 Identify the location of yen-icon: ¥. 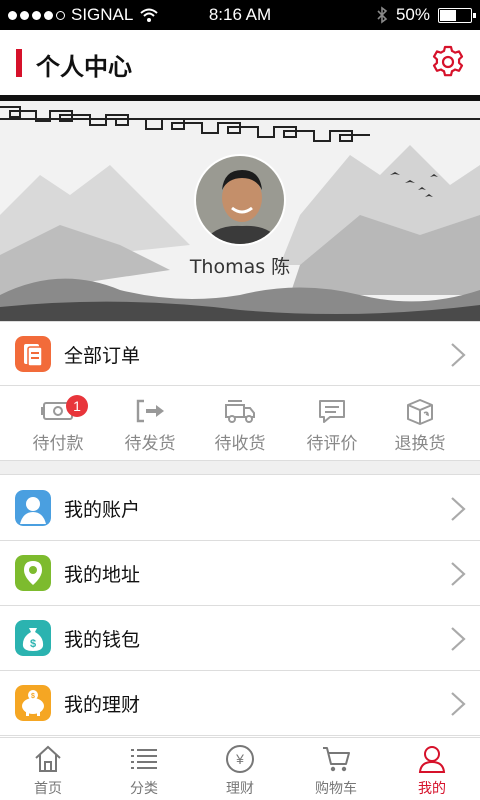
(240, 759).